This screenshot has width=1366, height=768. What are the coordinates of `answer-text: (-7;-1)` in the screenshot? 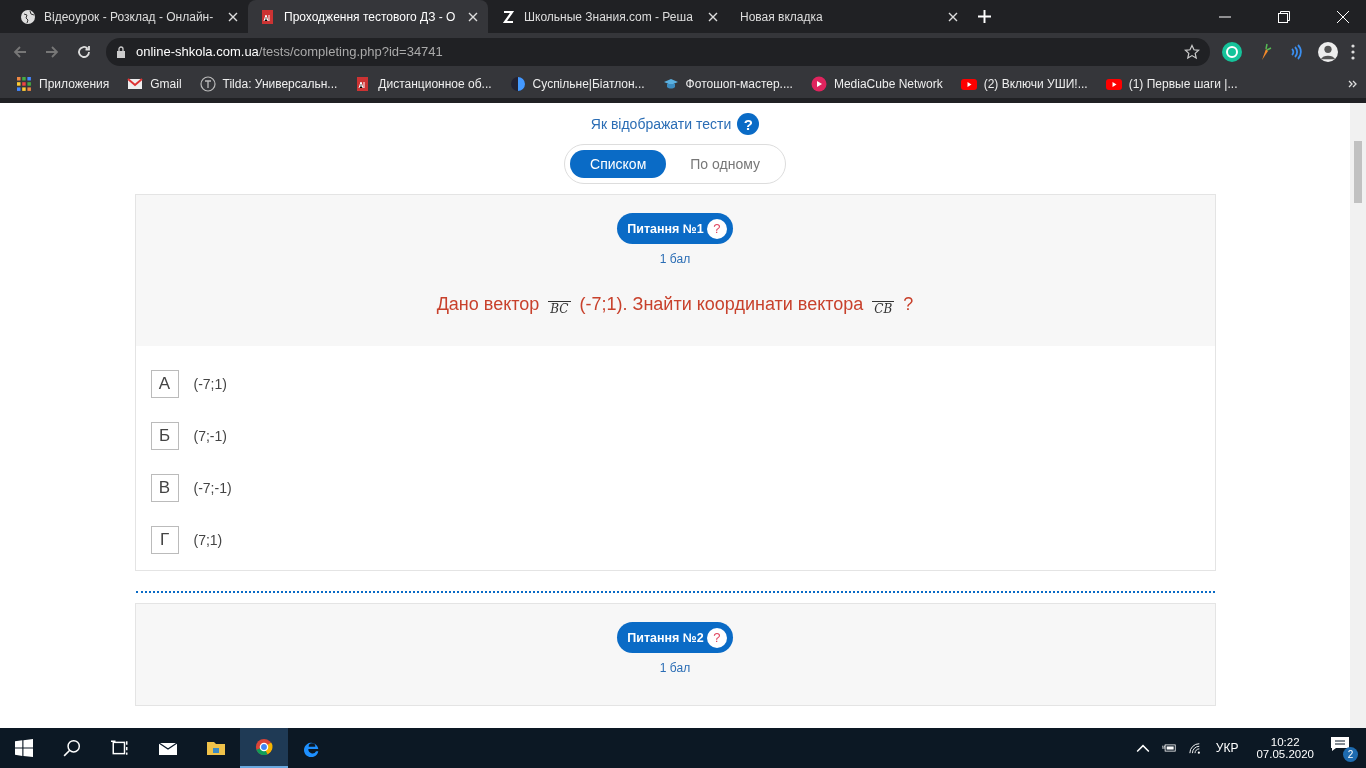 It's located at (212, 488).